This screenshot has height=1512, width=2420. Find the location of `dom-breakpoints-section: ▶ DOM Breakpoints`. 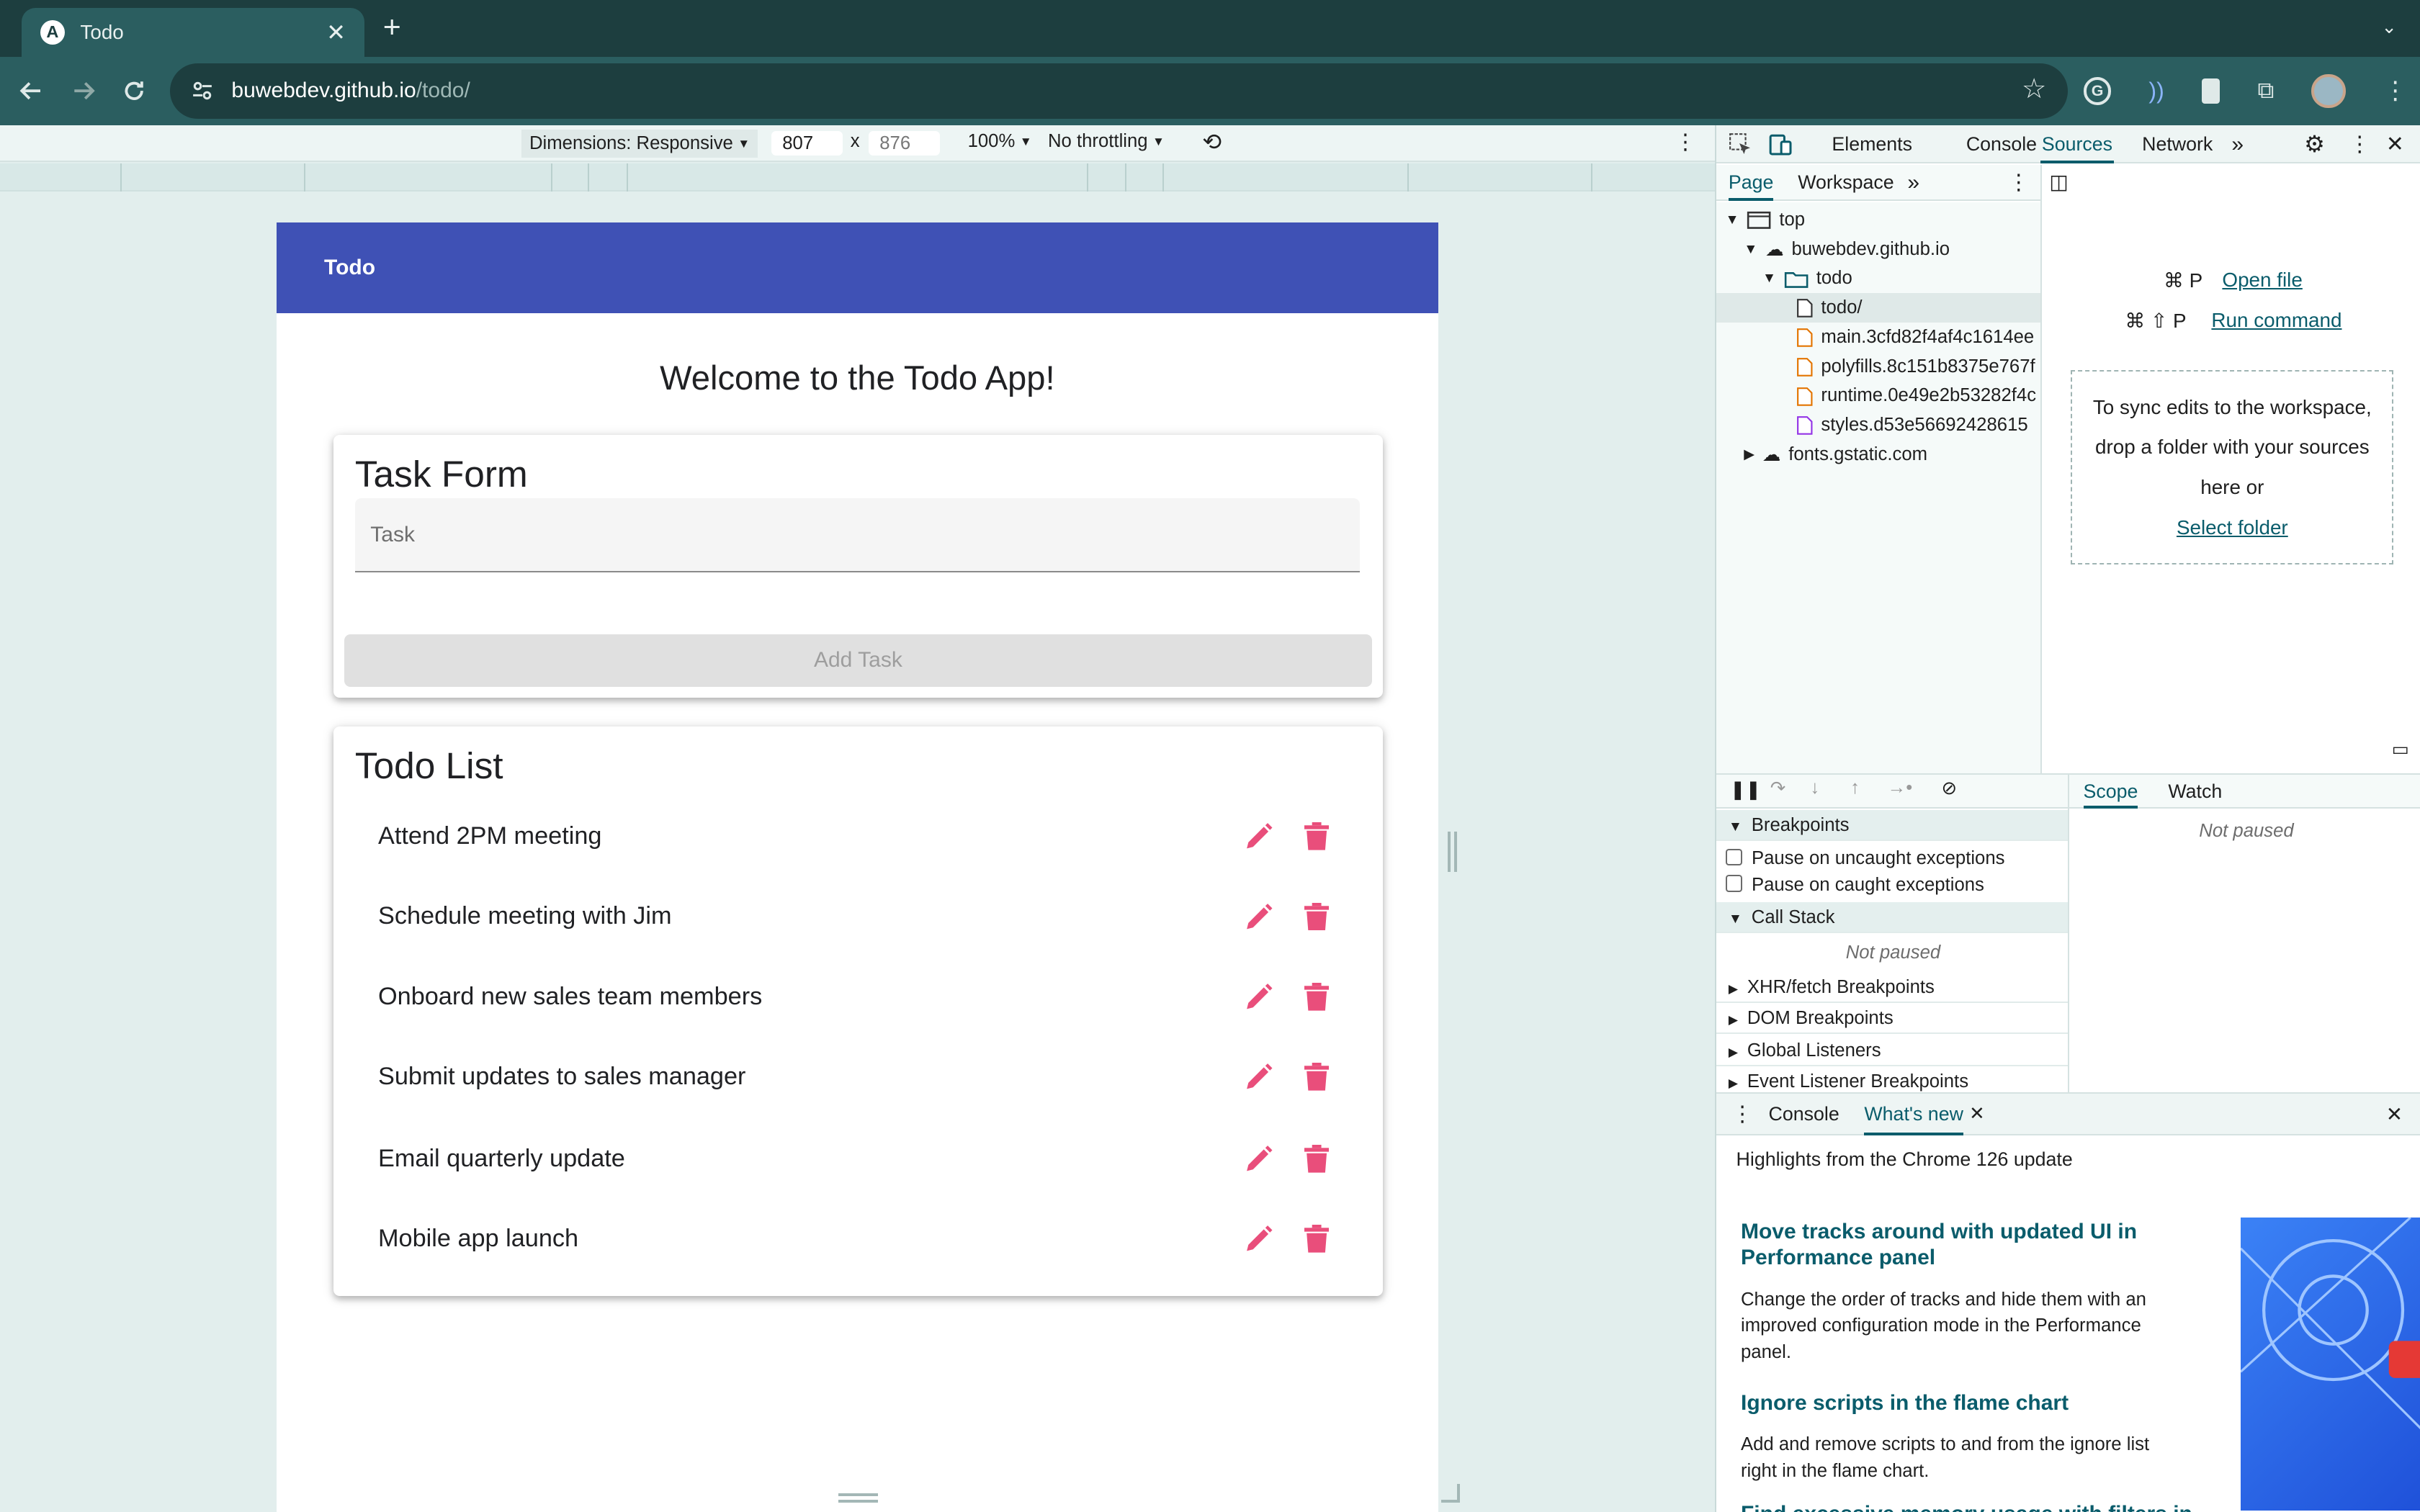

dom-breakpoints-section: ▶ DOM Breakpoints is located at coordinates (1892, 1018).